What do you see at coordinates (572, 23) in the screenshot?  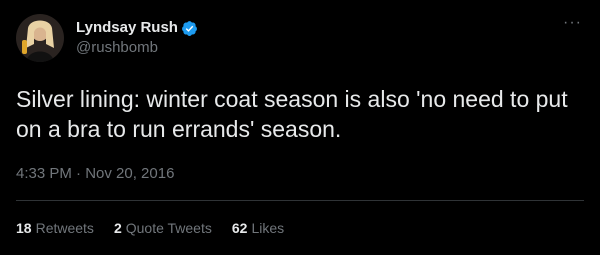 I see `more-options-icon: ···` at bounding box center [572, 23].